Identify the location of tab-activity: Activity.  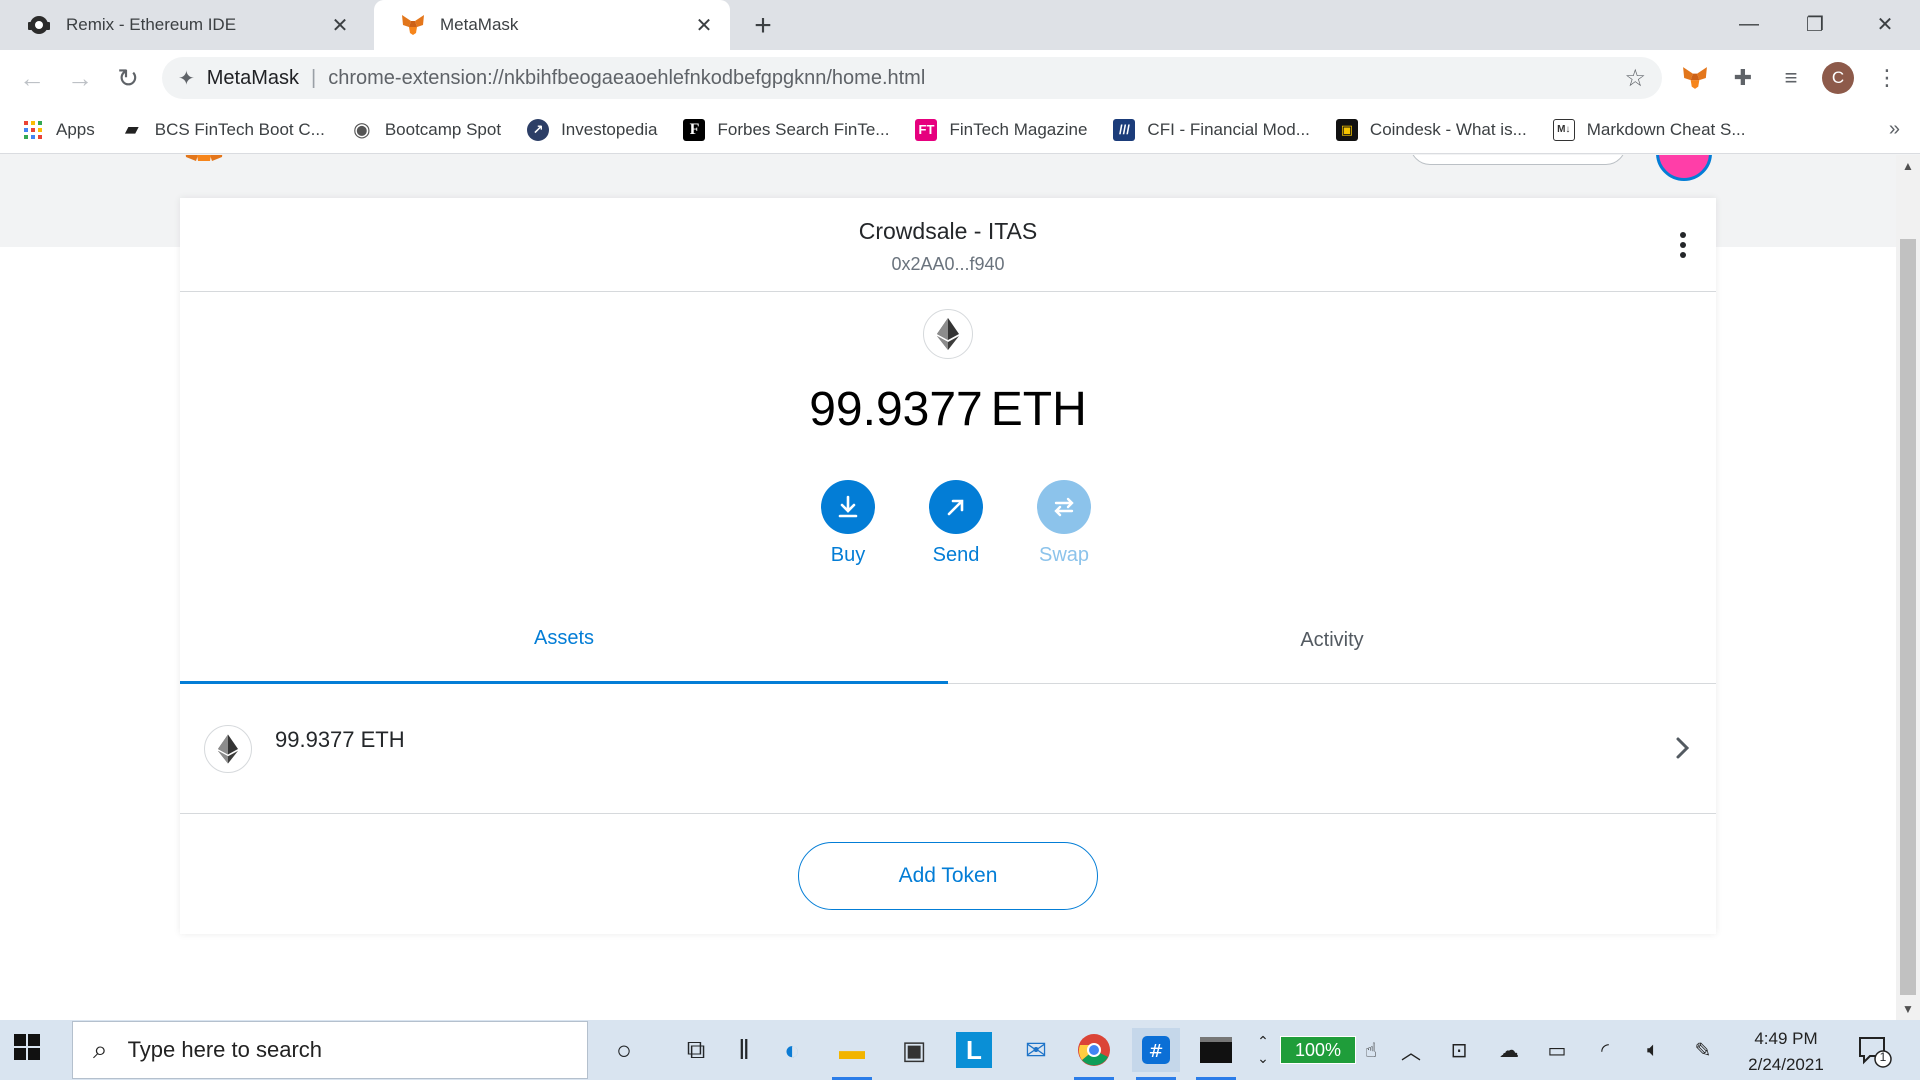
(1332, 640).